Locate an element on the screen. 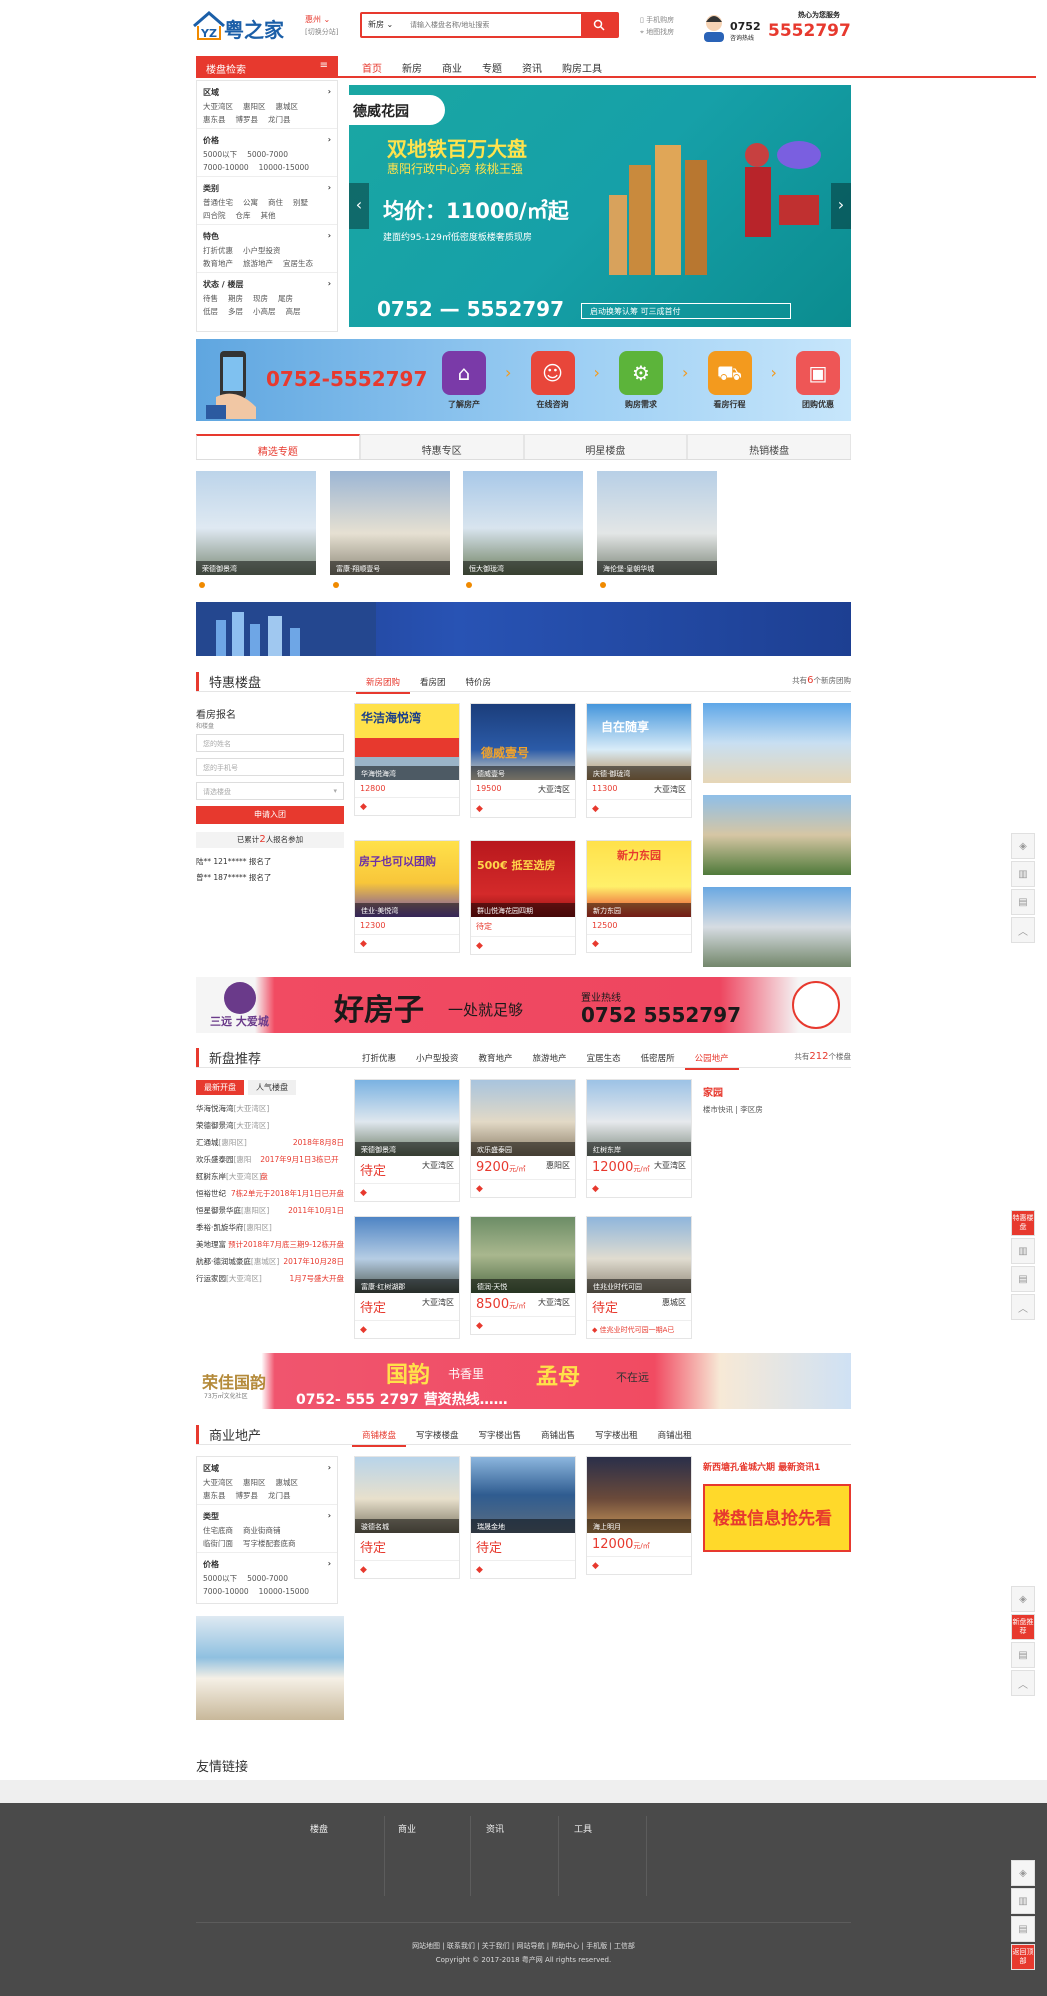 Image resolution: width=1047 pixels, height=1996 pixels. filter-option: 旅游地产 is located at coordinates (258, 263).